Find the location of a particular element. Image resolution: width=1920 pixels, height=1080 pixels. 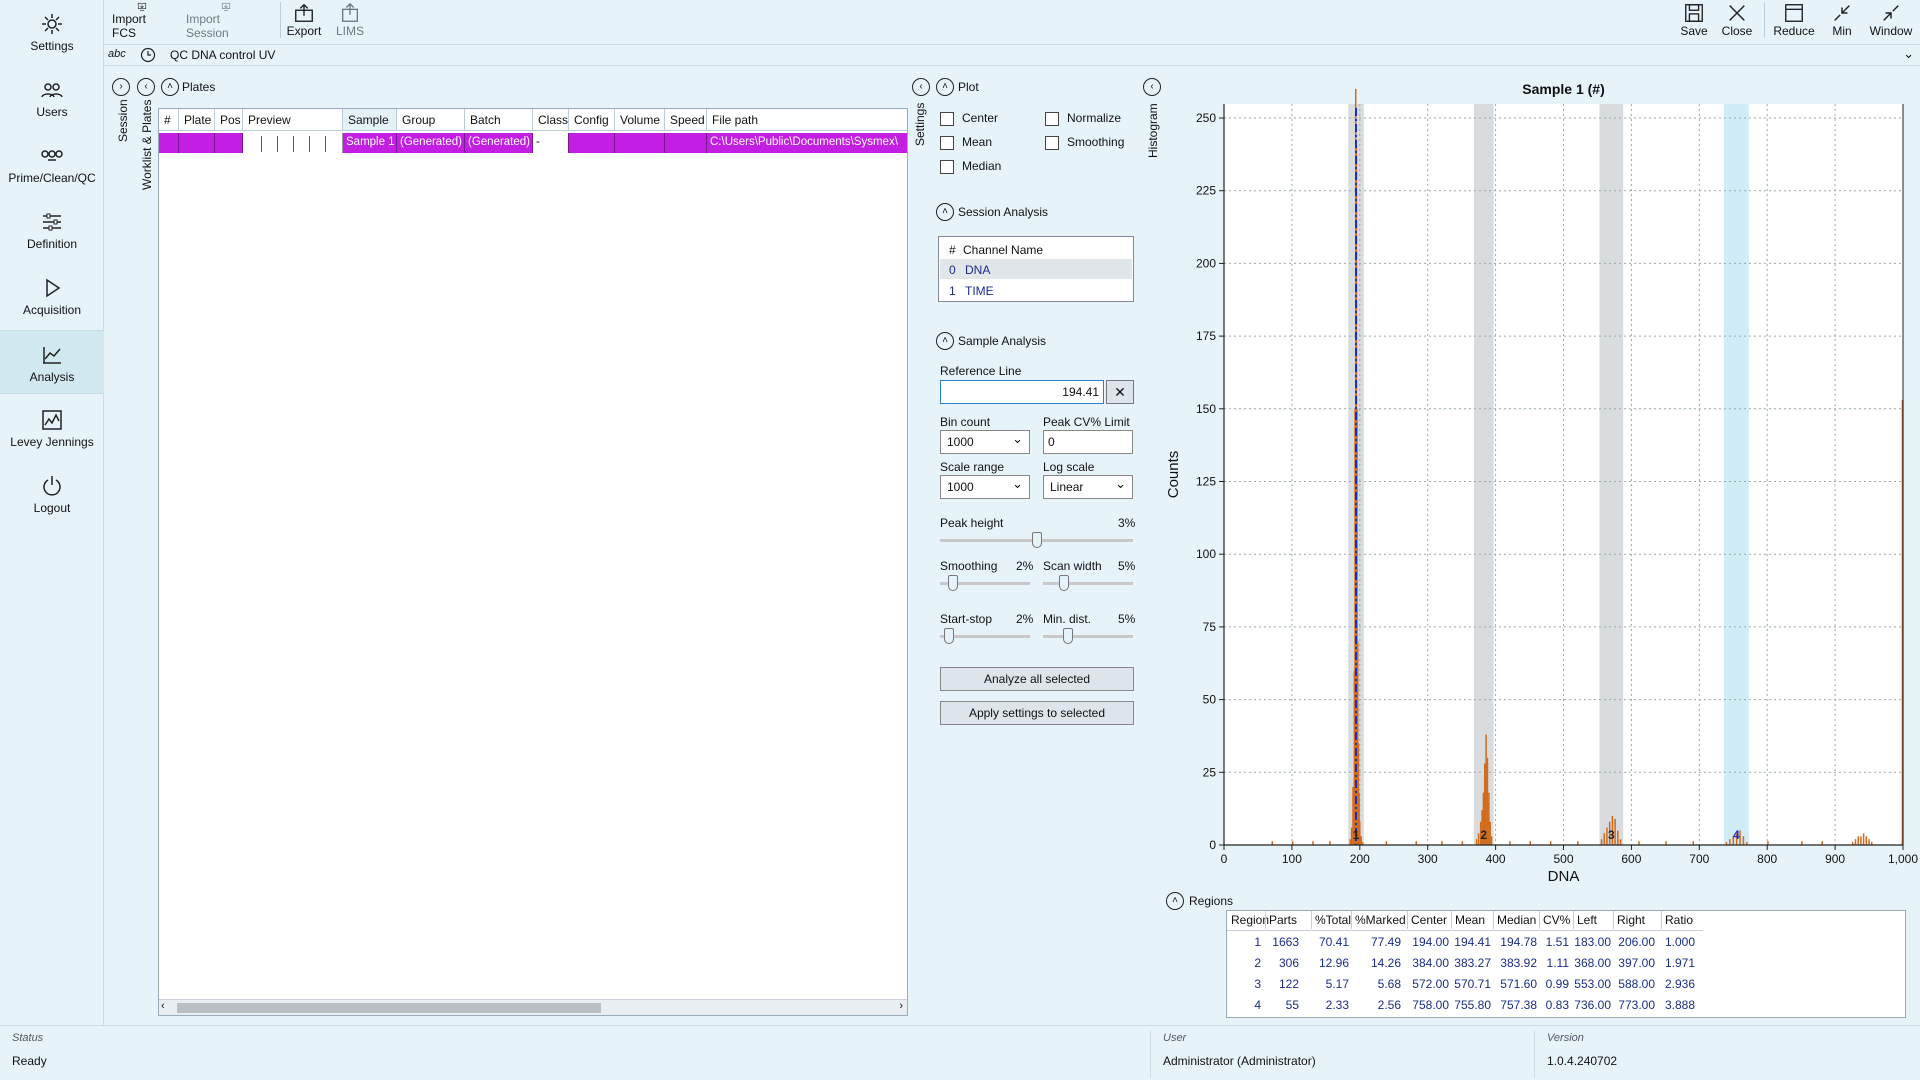

col-header: Speed is located at coordinates (686, 120).